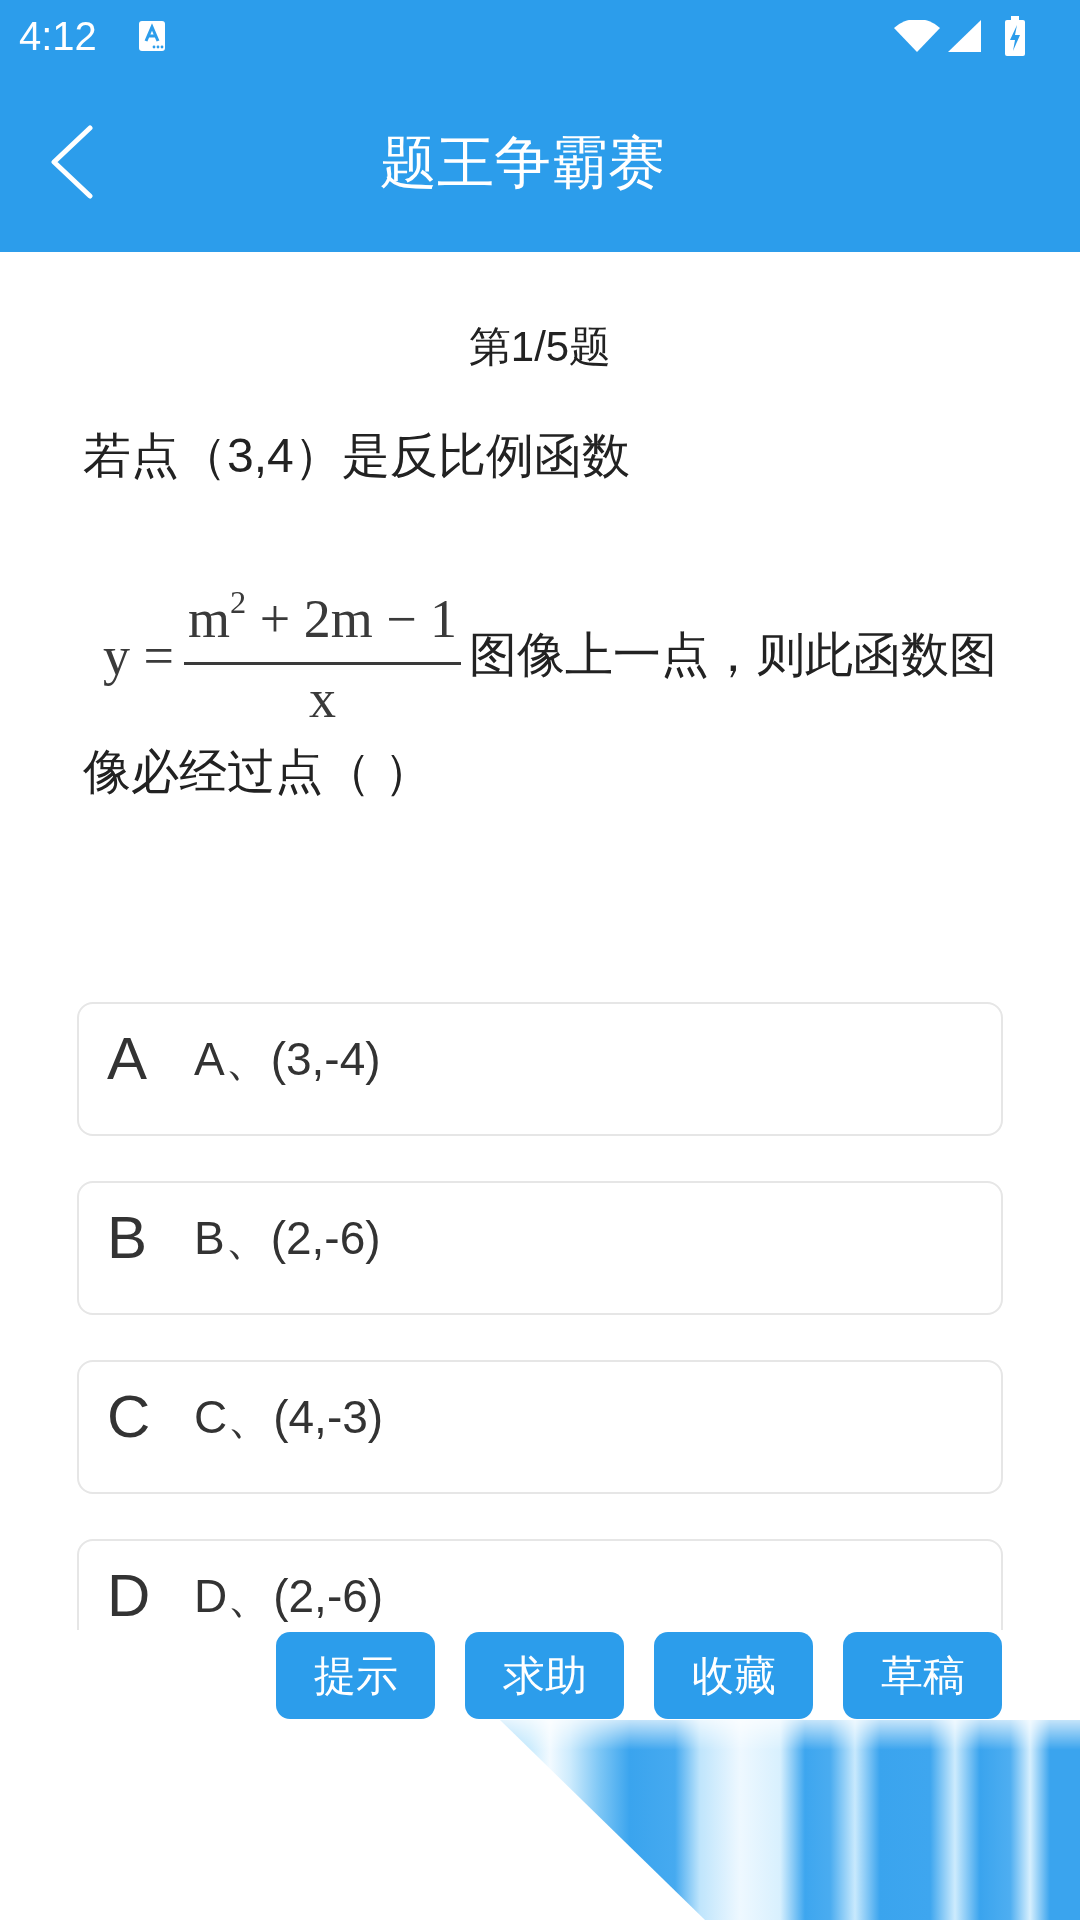 Image resolution: width=1080 pixels, height=1920 pixels. Describe the element at coordinates (58, 36) in the screenshot. I see `status-time: 4:12` at that location.